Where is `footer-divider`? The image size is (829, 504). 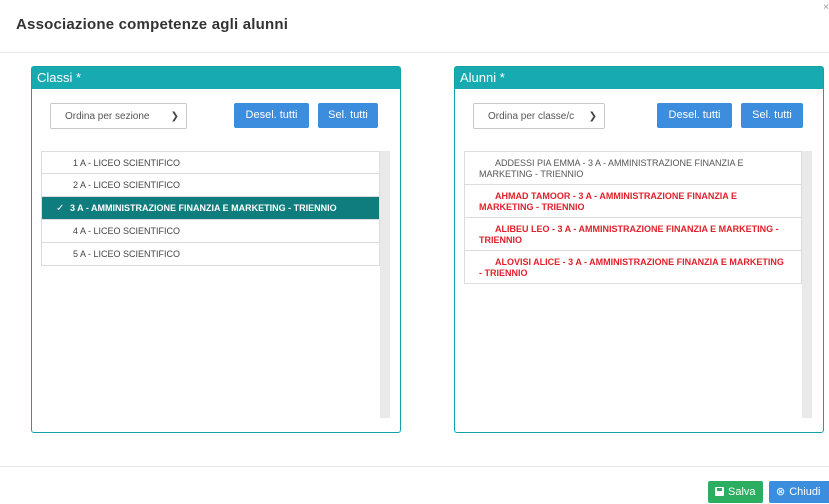 footer-divider is located at coordinates (414, 466).